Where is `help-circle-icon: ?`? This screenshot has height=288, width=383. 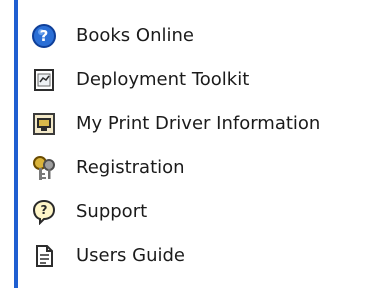
help-circle-icon: ? is located at coordinates (44, 36).